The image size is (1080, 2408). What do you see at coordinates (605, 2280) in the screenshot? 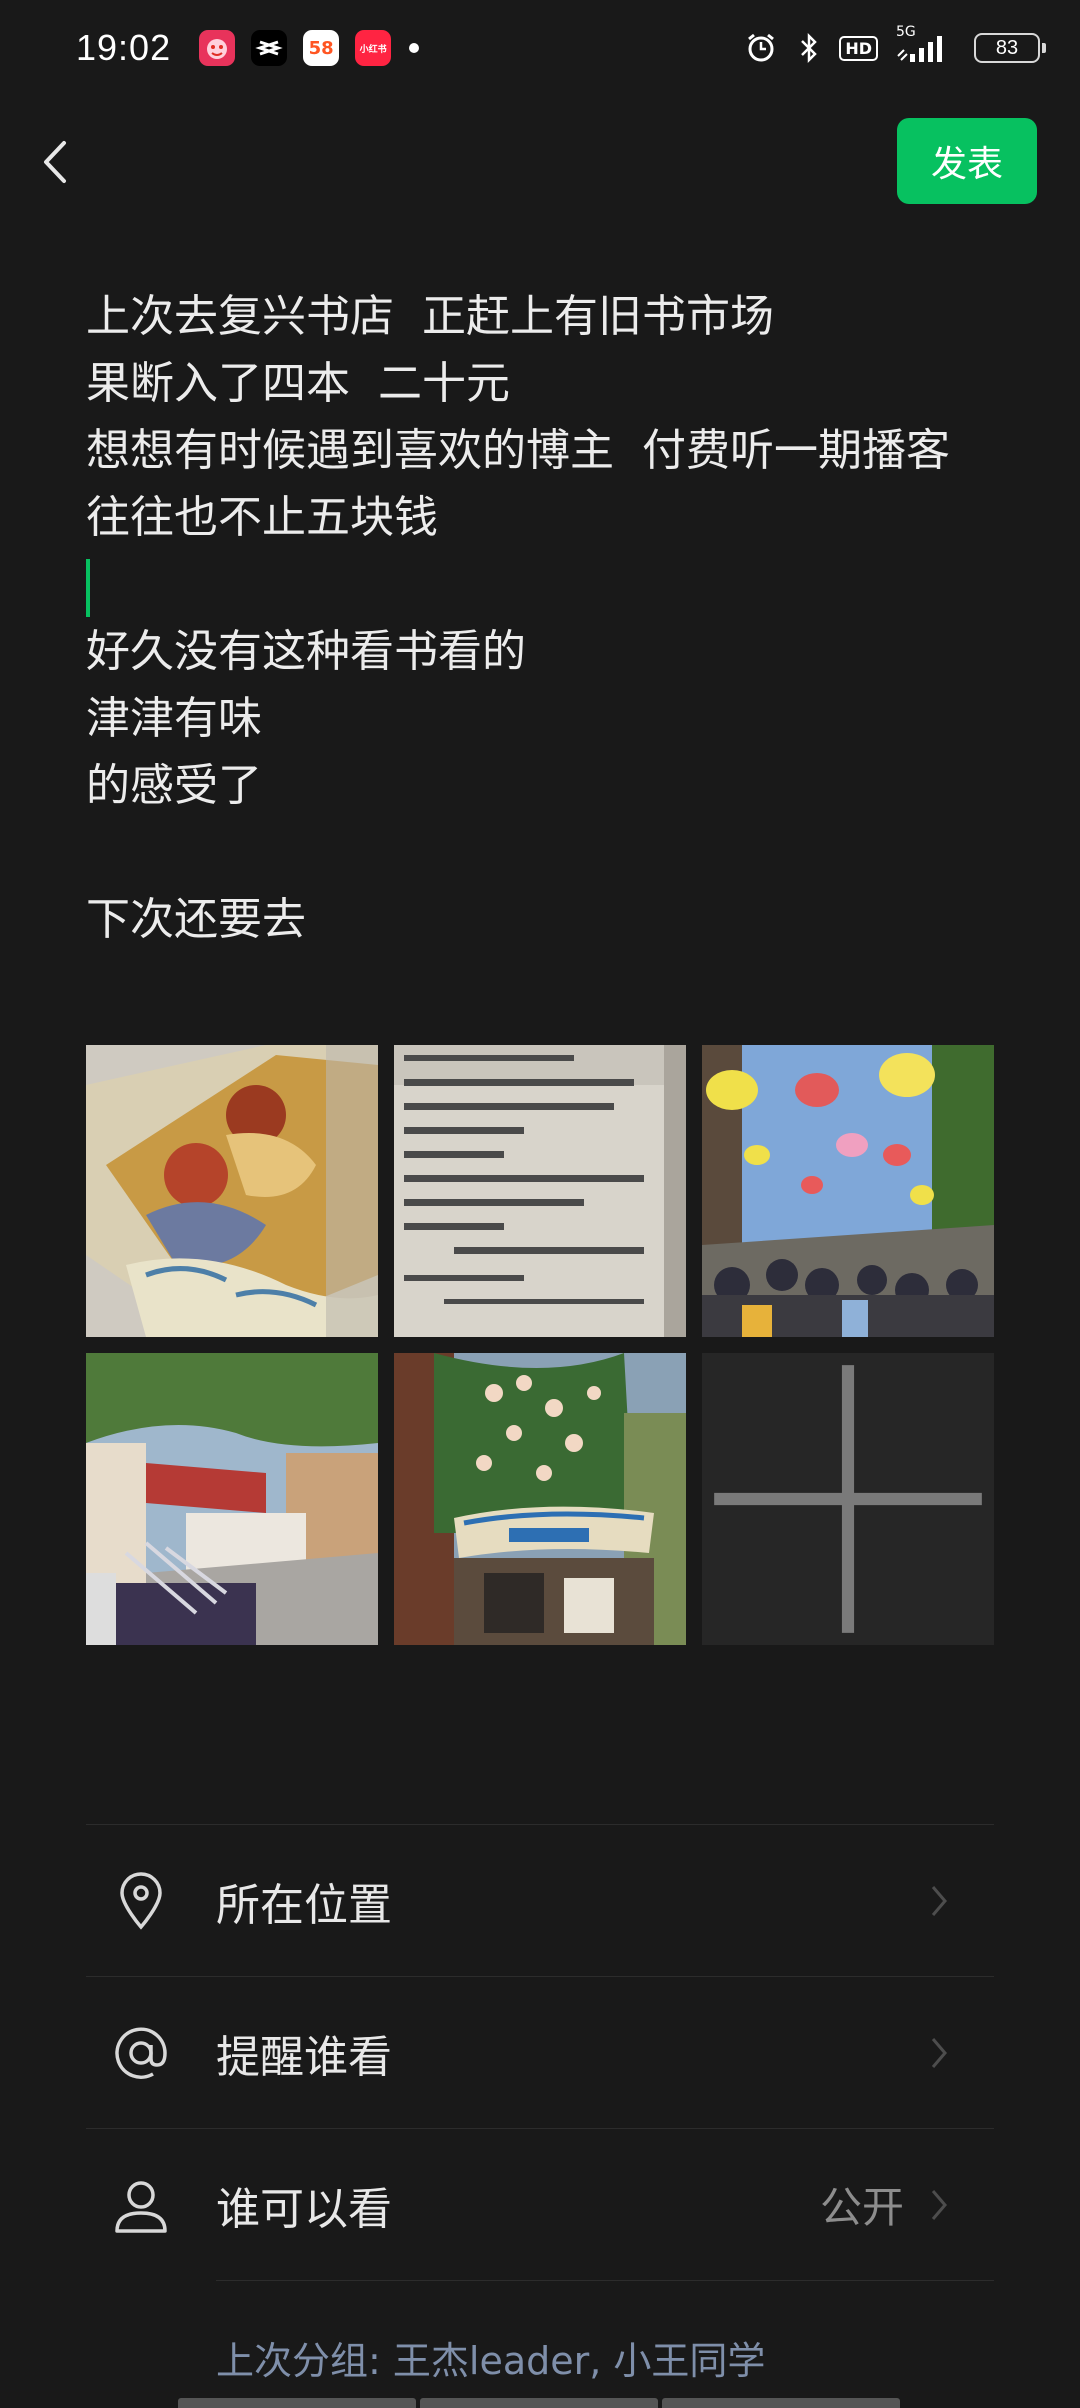
I see `divider` at bounding box center [605, 2280].